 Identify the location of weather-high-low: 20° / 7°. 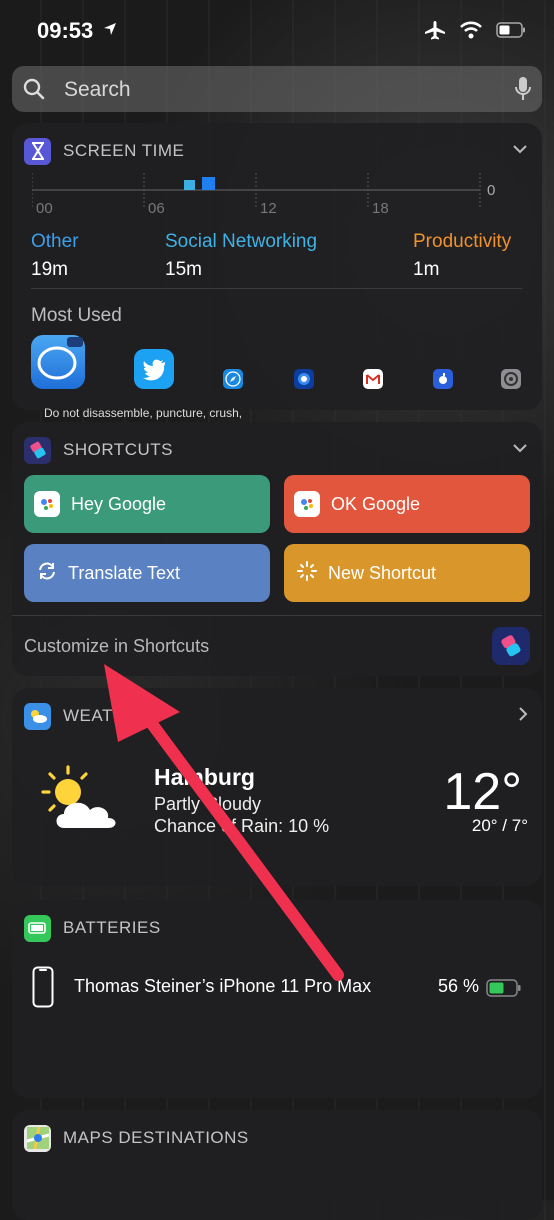
(499, 825).